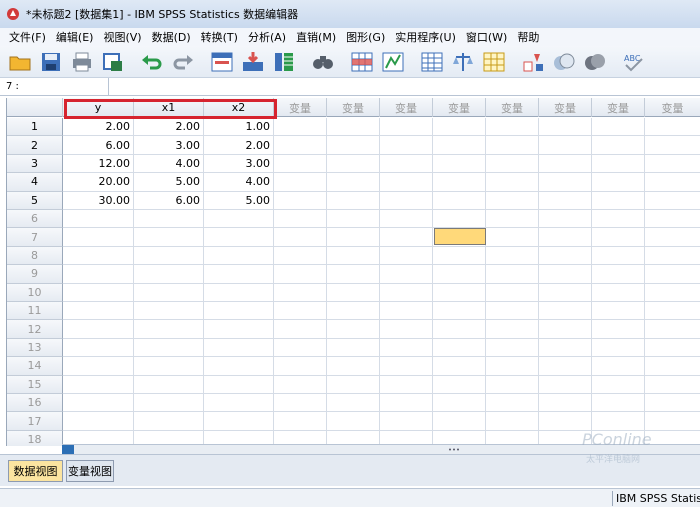 The width and height of the screenshot is (700, 507). What do you see at coordinates (169, 145) in the screenshot?
I see `data-cell: 3.00` at bounding box center [169, 145].